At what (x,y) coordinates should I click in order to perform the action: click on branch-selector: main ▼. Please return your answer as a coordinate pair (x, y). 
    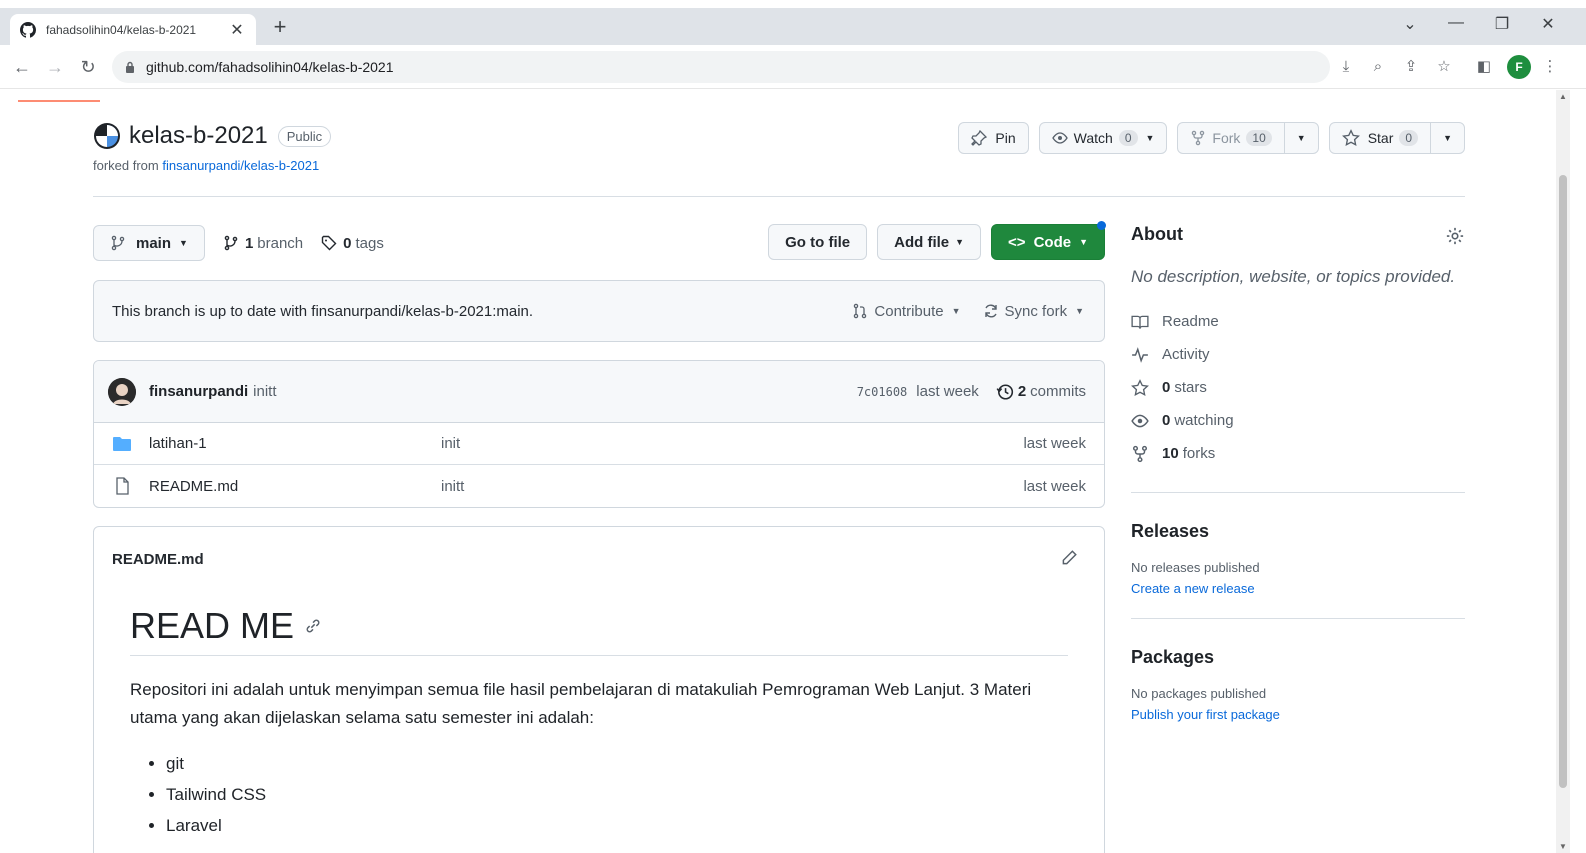
    Looking at the image, I should click on (149, 243).